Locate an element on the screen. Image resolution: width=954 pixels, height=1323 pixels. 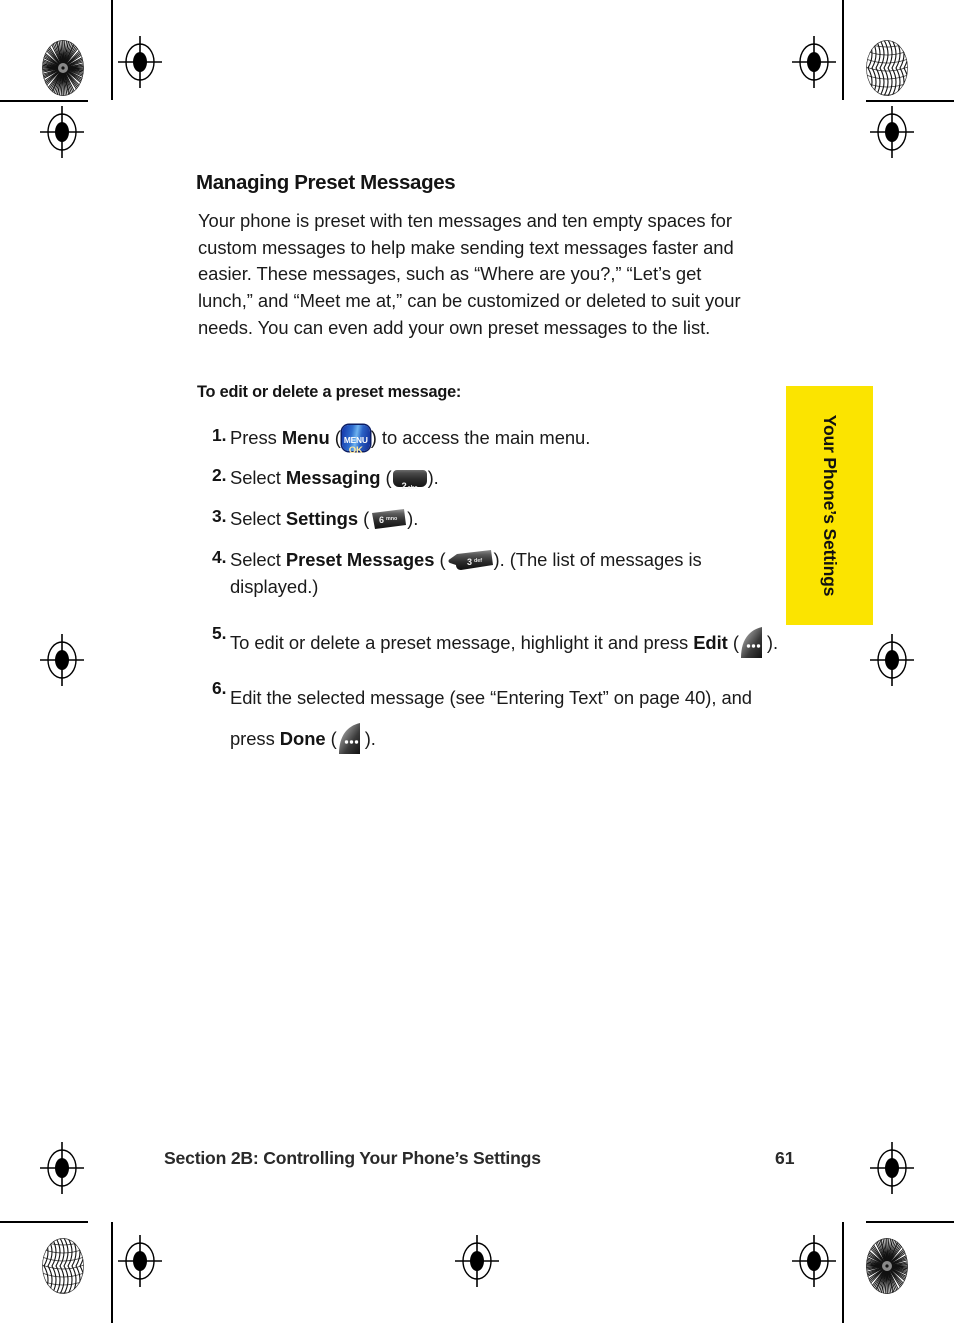
step-emphasis: Settings is located at coordinates (322, 518).